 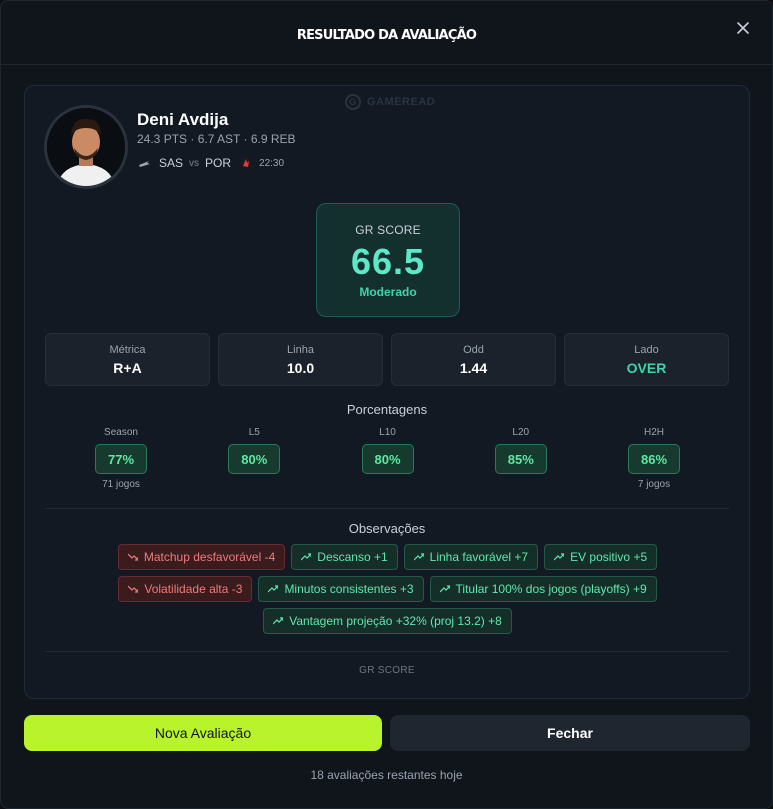 What do you see at coordinates (121, 484) in the screenshot?
I see `pct-games: 71 jogos` at bounding box center [121, 484].